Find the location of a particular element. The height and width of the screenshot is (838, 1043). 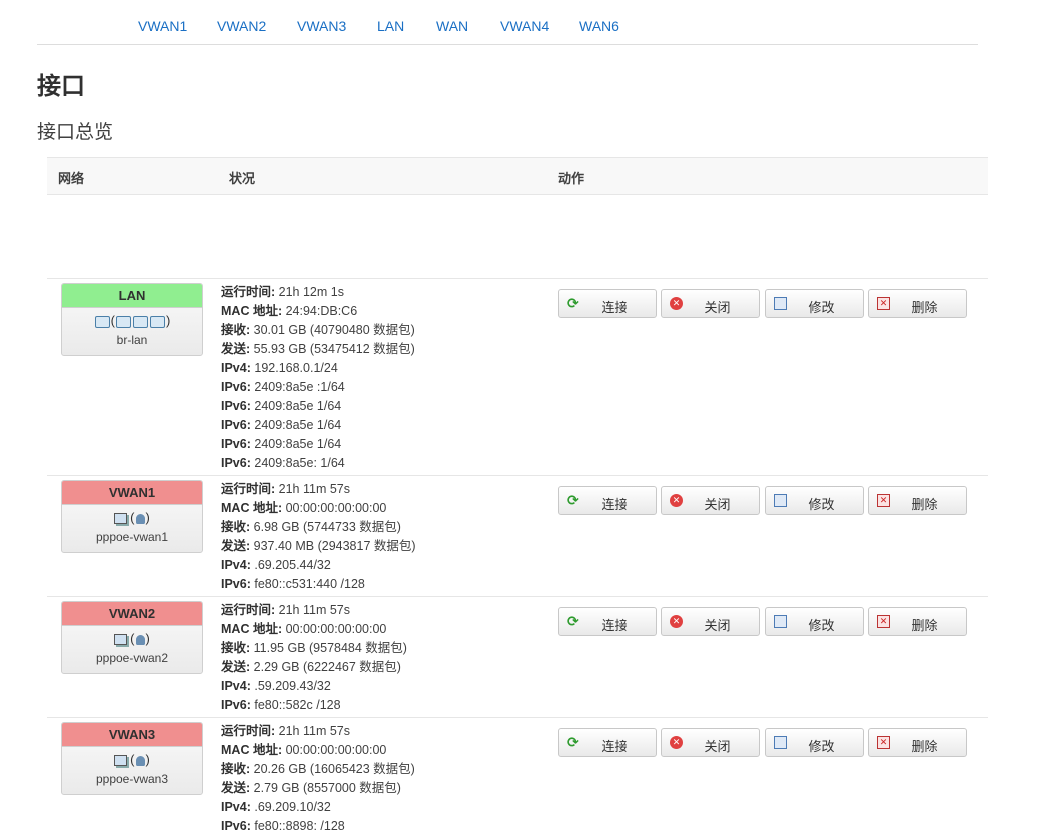

bridge-icon is located at coordinates (123, 321).